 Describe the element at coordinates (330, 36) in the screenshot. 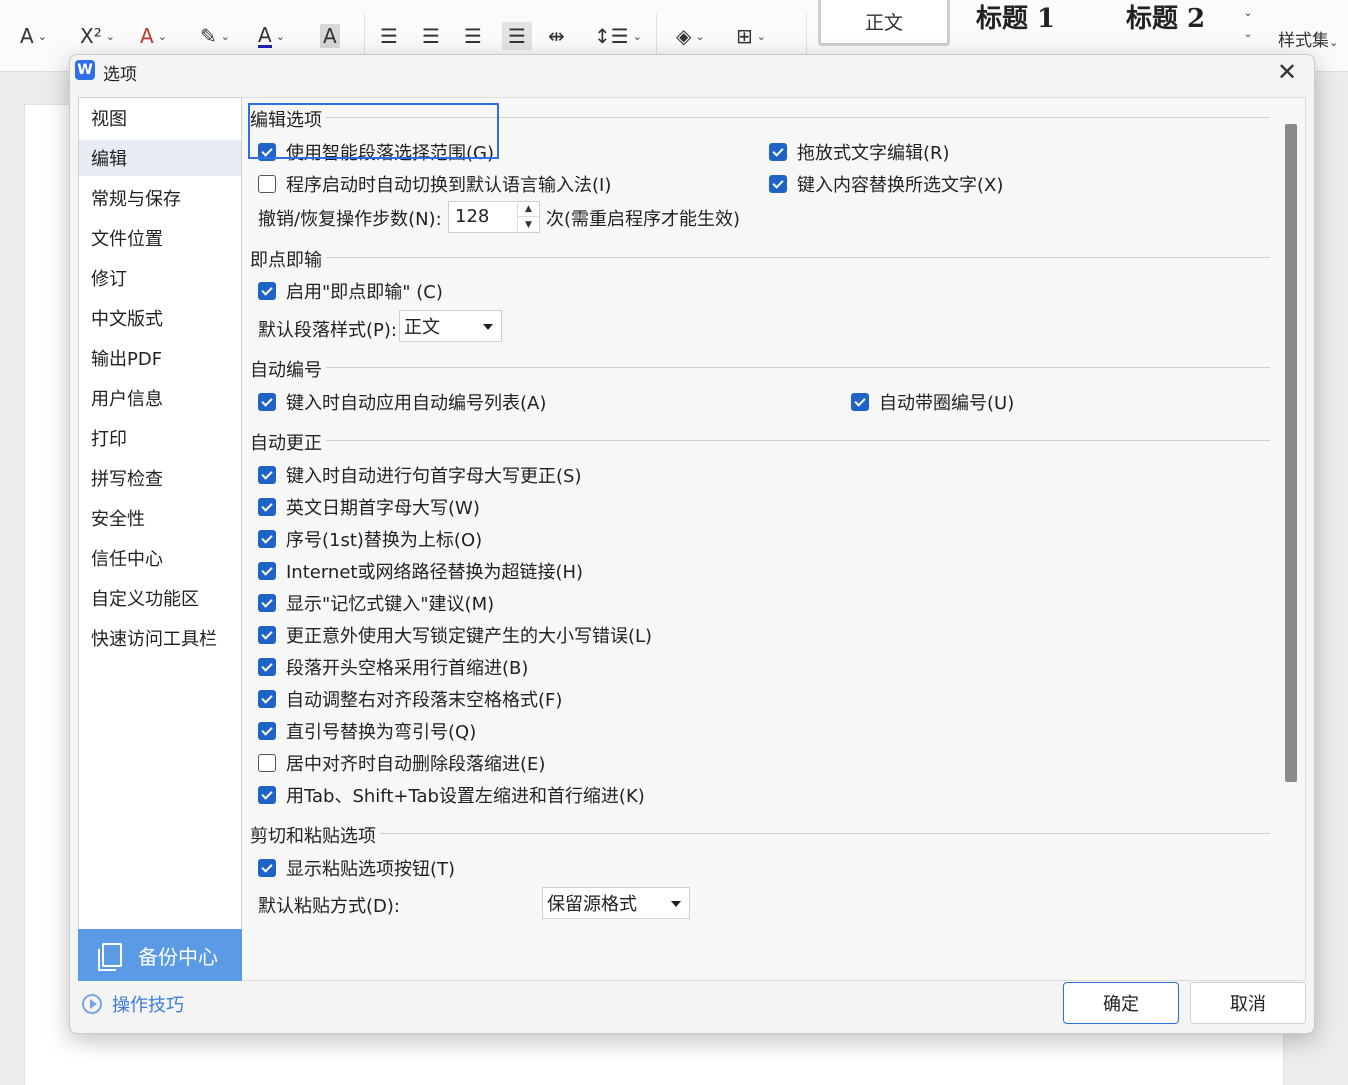

I see `char-shading-icon: A` at that location.